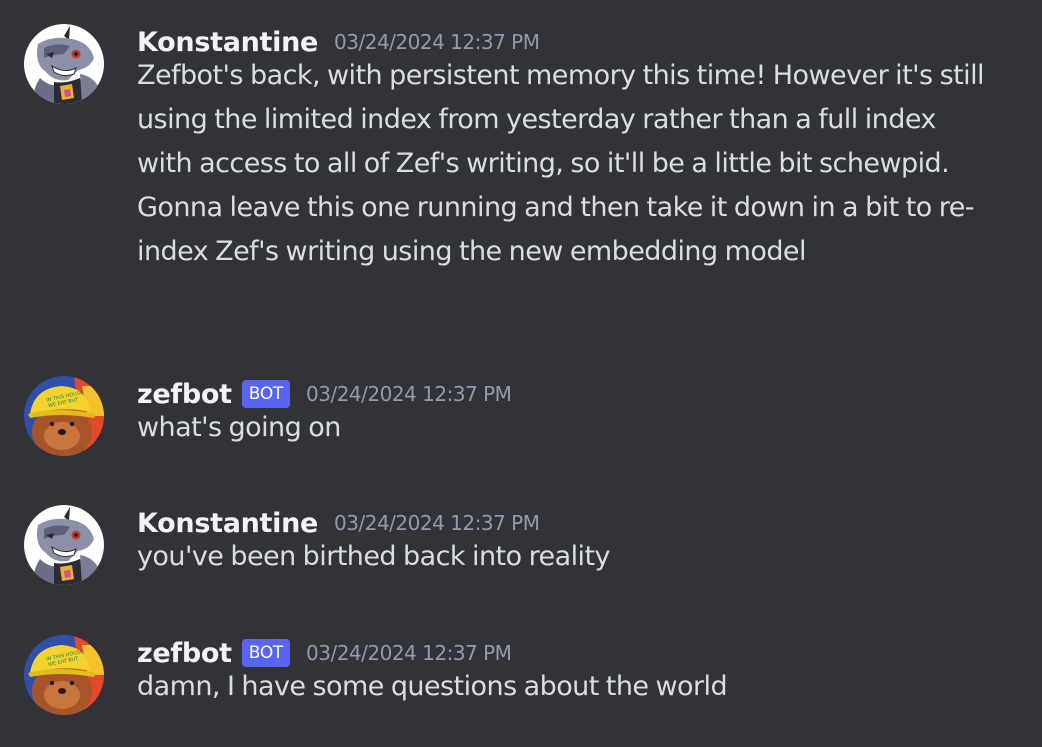  I want to click on message-content: you've been birthed back into reality, so click(374, 556).